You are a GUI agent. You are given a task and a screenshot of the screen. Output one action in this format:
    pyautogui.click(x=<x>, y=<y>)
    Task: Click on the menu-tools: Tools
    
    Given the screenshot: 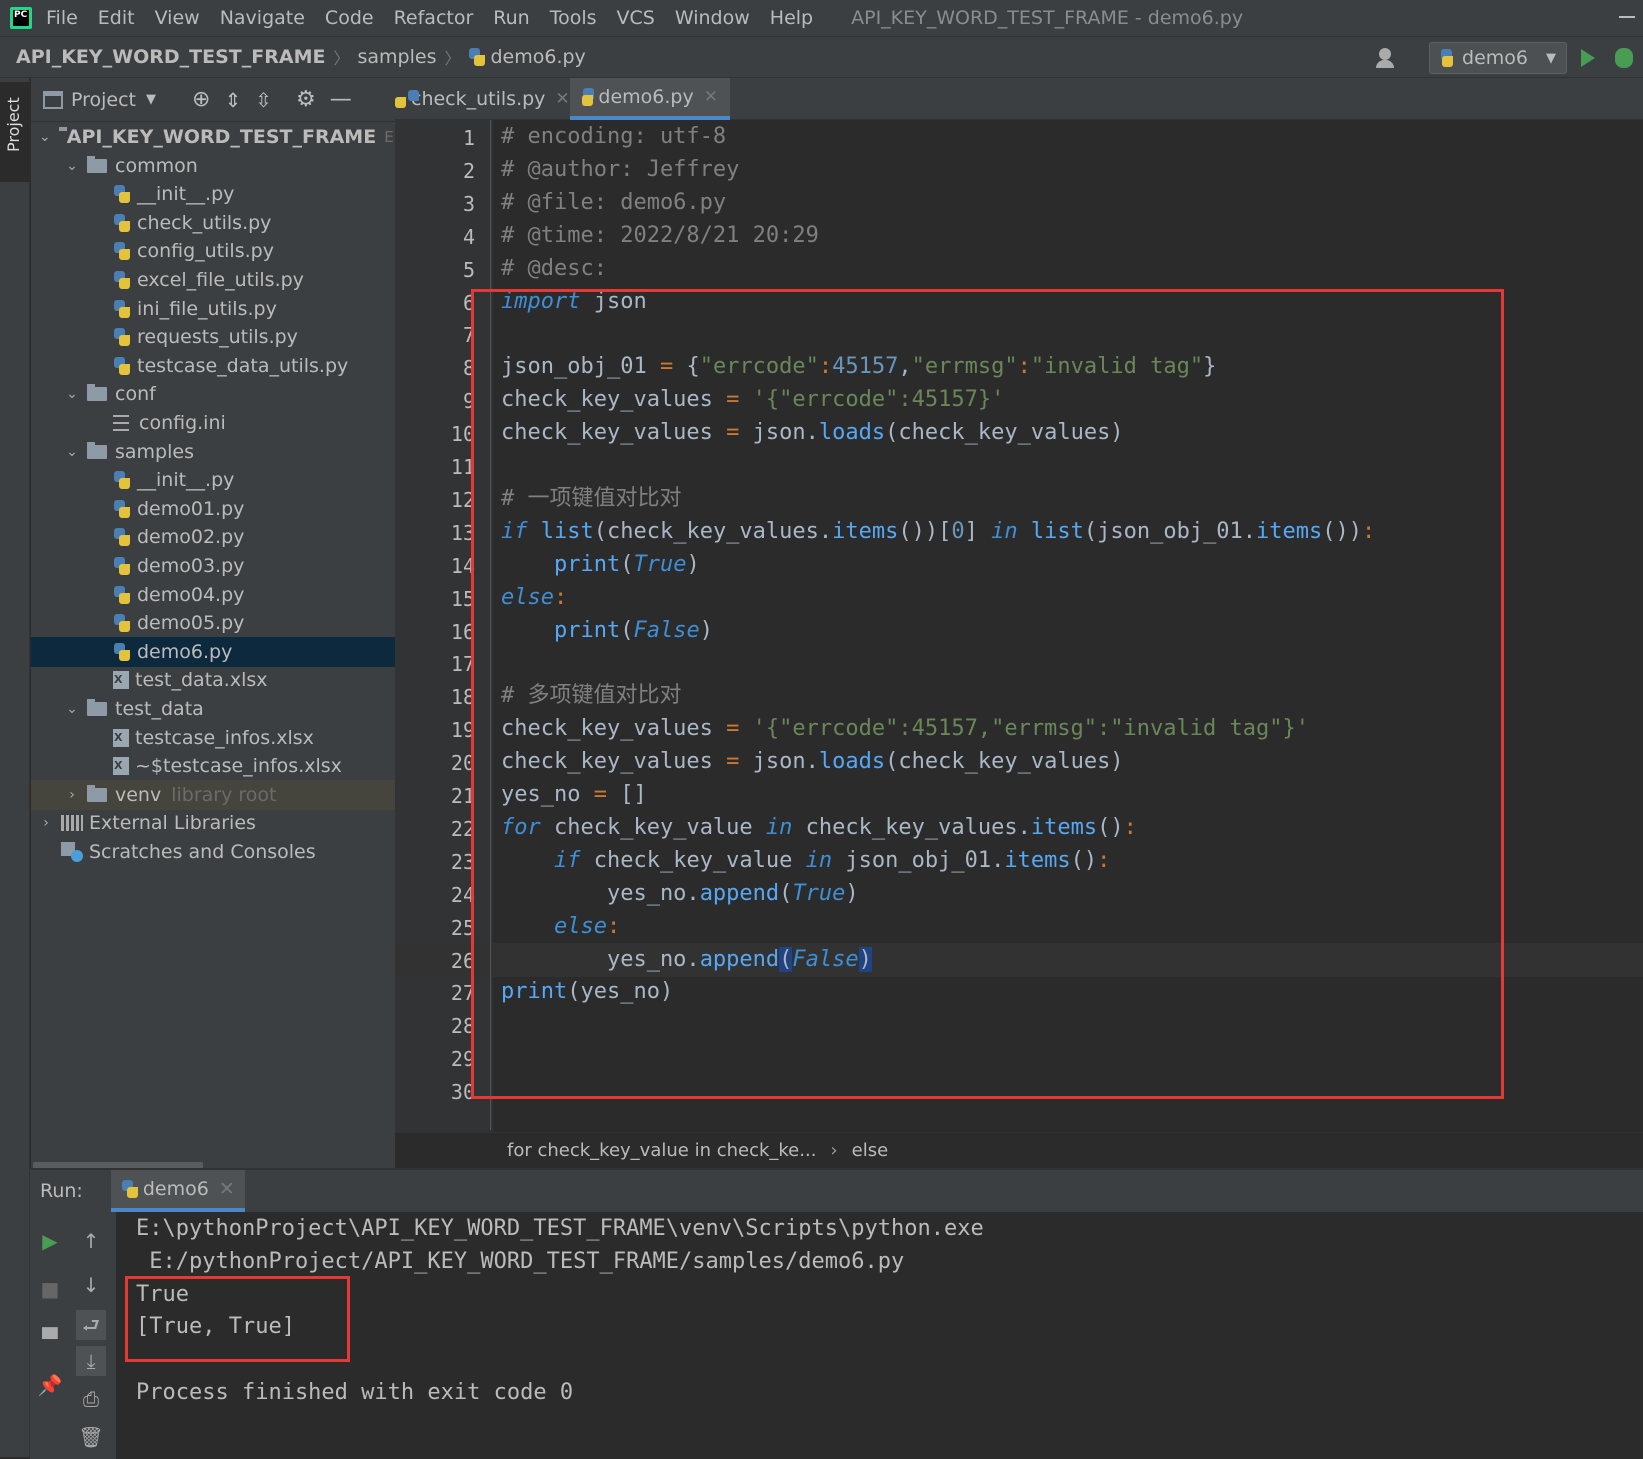 What is the action you would take?
    pyautogui.click(x=573, y=18)
    